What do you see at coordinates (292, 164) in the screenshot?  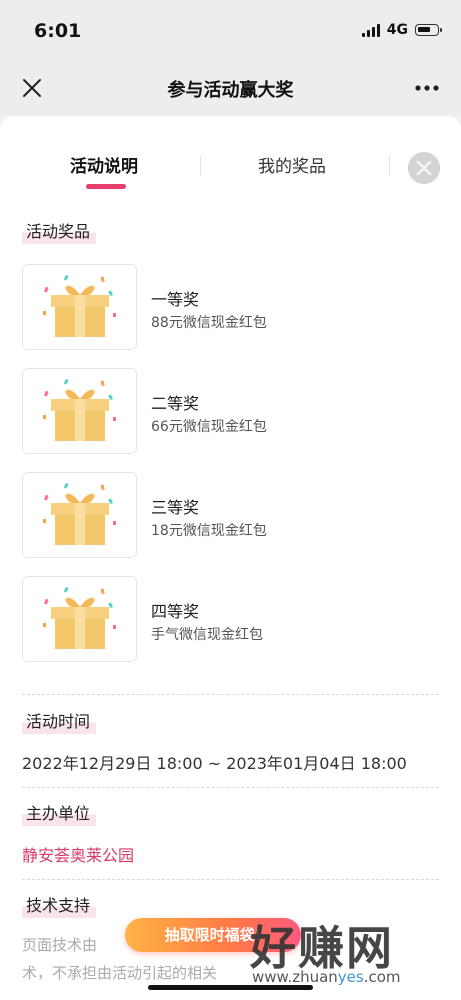 I see `tab-my-prizes: 我的奖品` at bounding box center [292, 164].